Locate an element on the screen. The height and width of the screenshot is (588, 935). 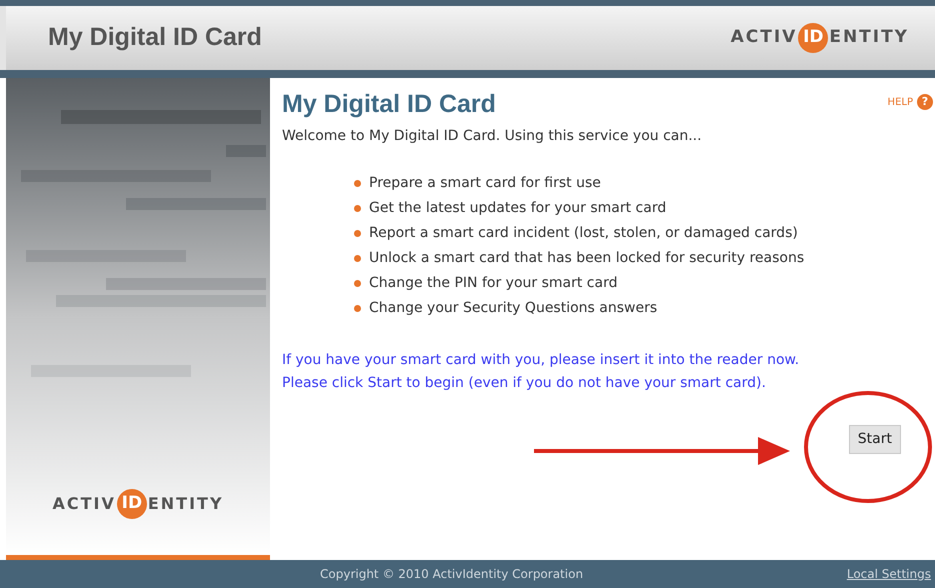
feature-item: Change the PIN for your smart card is located at coordinates (493, 283).